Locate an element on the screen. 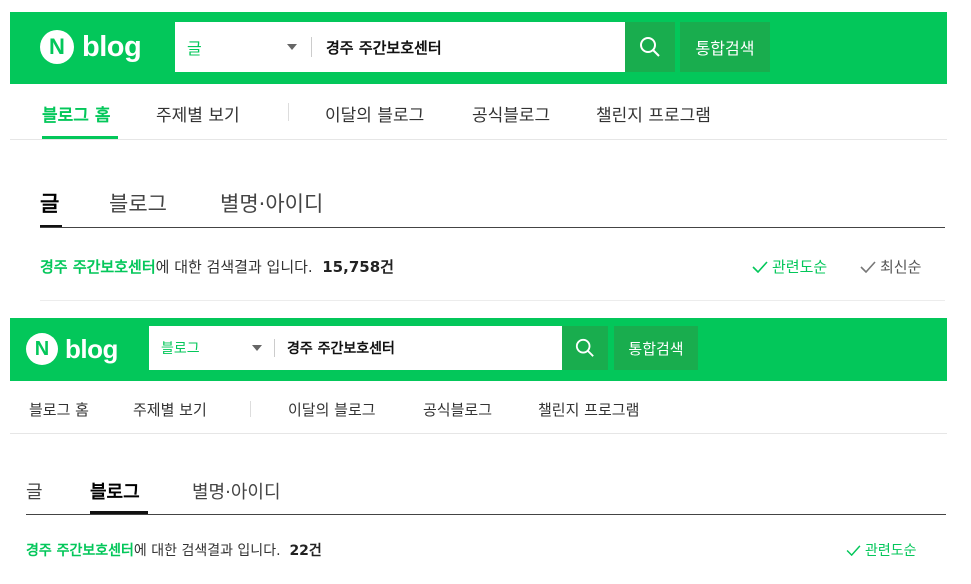 The image size is (971, 584). nav-active-underline is located at coordinates (80, 137).